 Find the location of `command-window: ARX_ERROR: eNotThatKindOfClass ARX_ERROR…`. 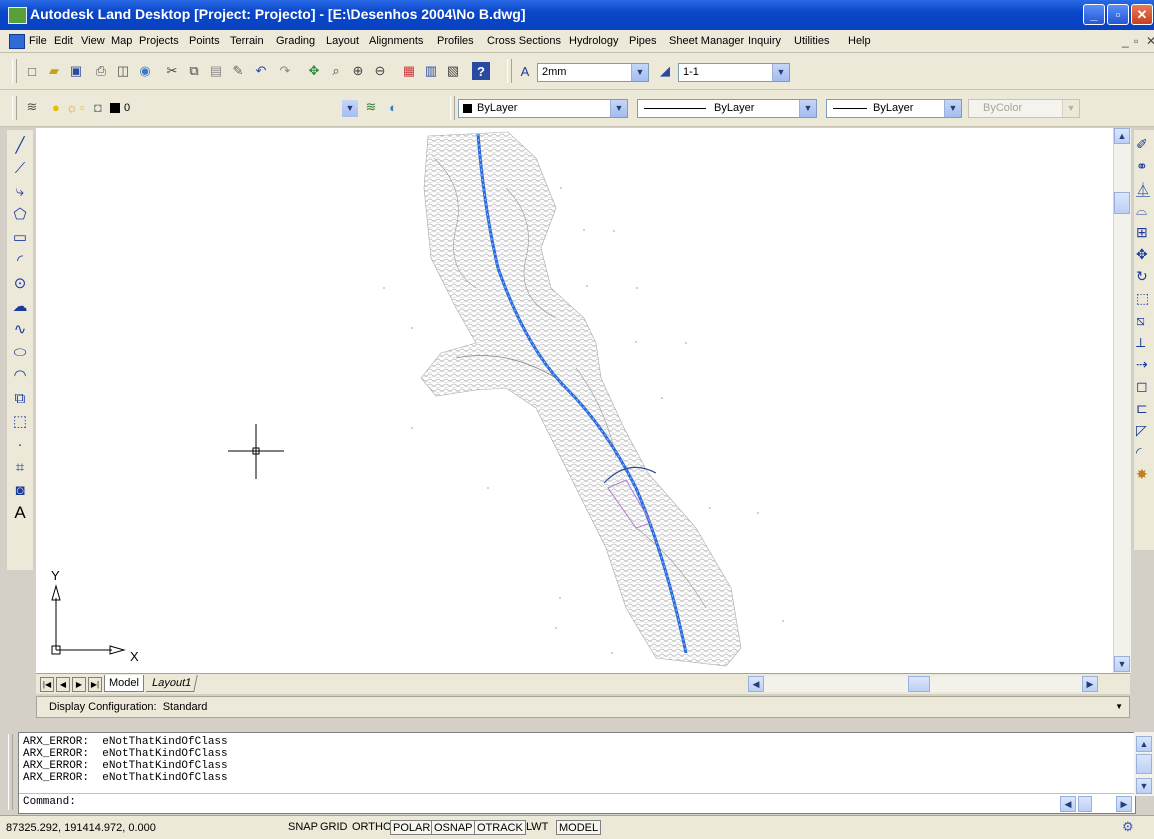

command-window: ARX_ERROR: eNotThatKindOfClass ARX_ERROR… is located at coordinates (577, 773).